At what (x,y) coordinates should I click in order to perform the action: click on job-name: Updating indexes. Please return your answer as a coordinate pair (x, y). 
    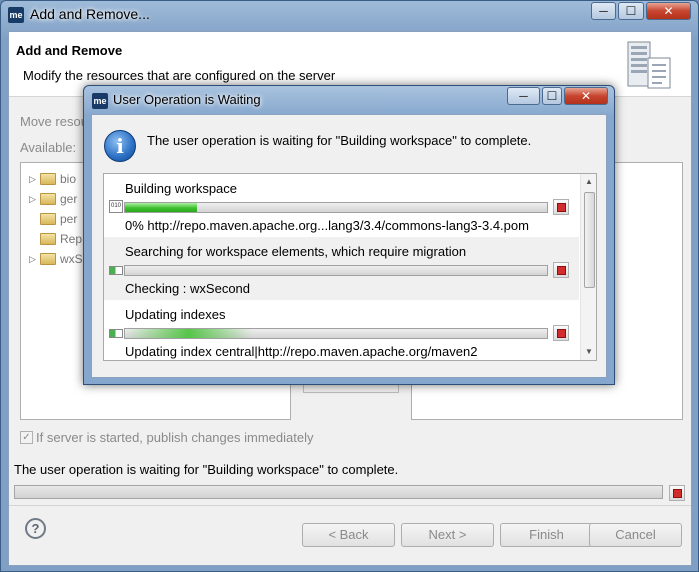
    Looking at the image, I should click on (175, 314).